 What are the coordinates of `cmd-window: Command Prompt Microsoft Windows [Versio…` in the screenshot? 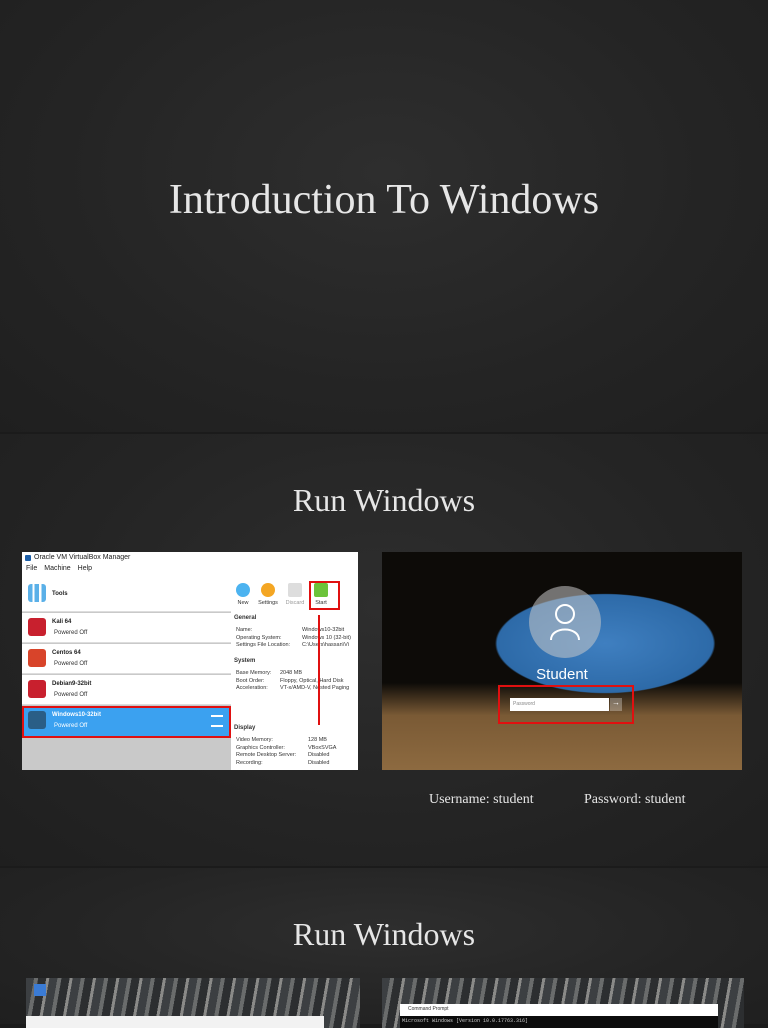 It's located at (559, 1016).